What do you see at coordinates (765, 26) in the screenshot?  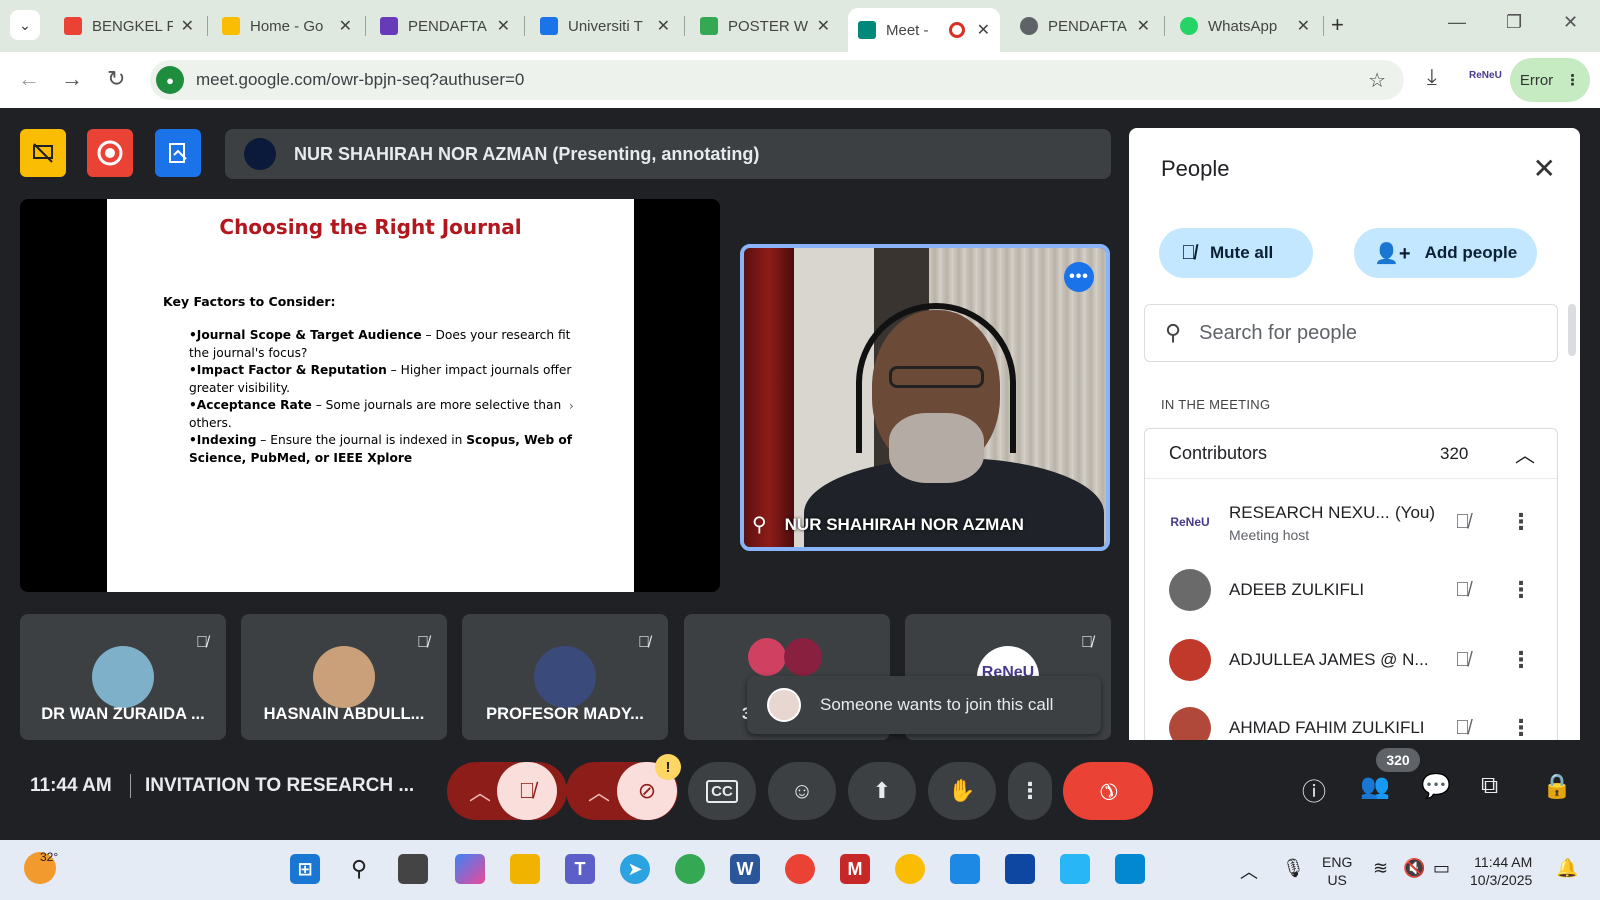 I see `tab-poster: POSTER W ✕` at bounding box center [765, 26].